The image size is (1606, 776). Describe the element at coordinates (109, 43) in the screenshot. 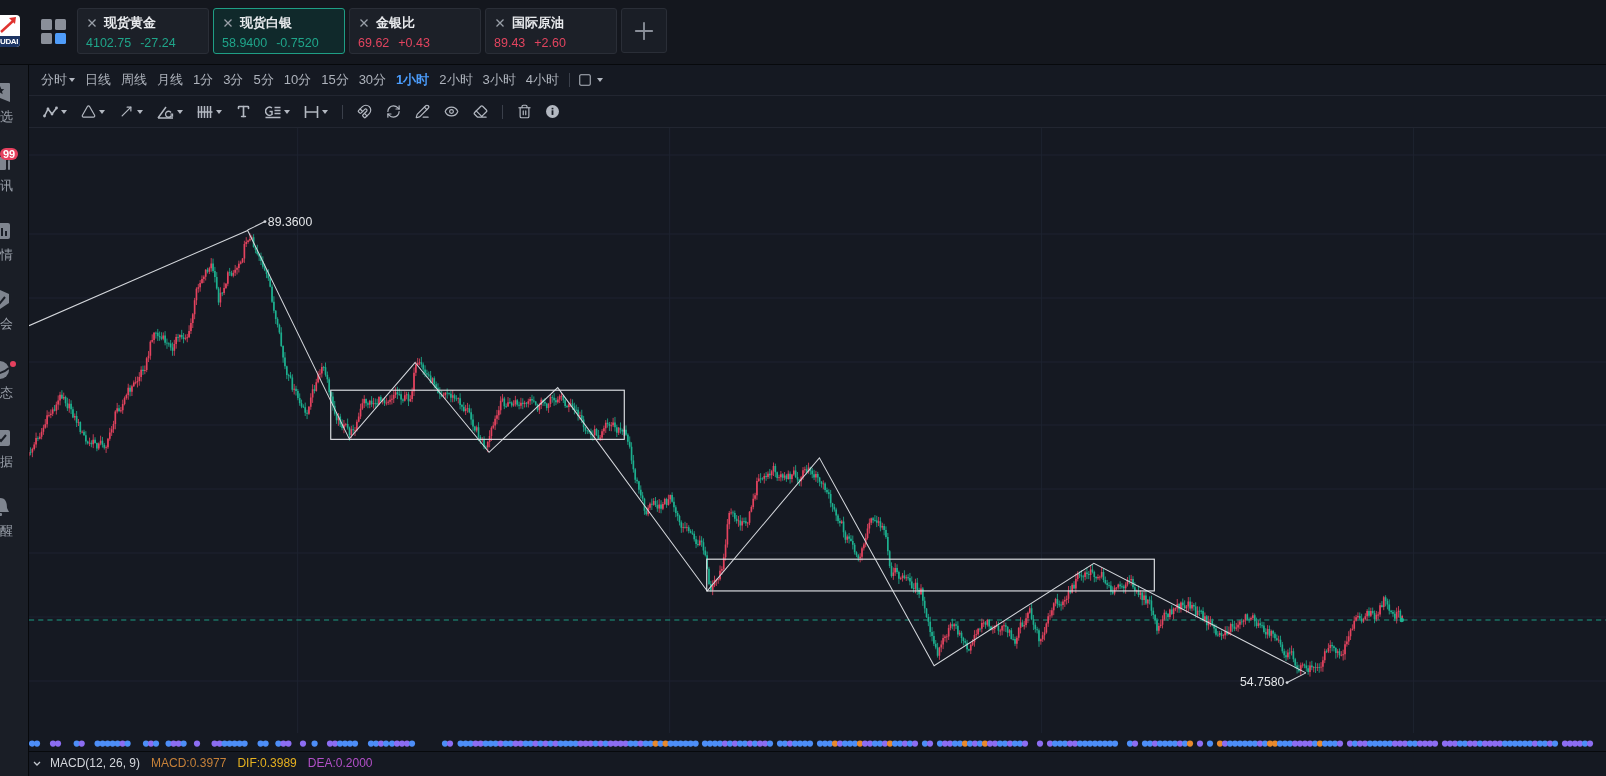

I see `instrument-price: 4102.75` at that location.